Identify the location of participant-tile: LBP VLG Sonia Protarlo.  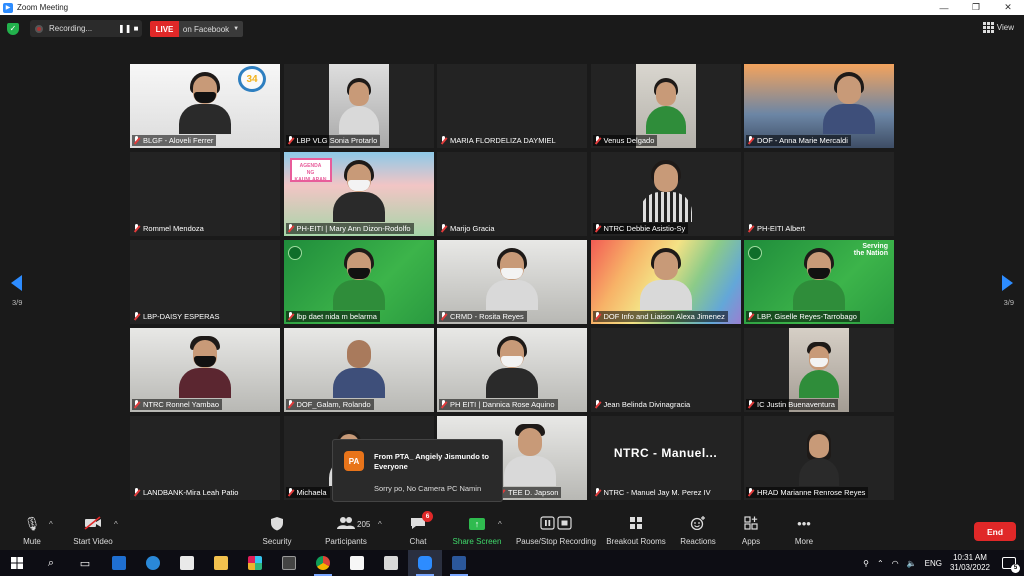
(358, 106).